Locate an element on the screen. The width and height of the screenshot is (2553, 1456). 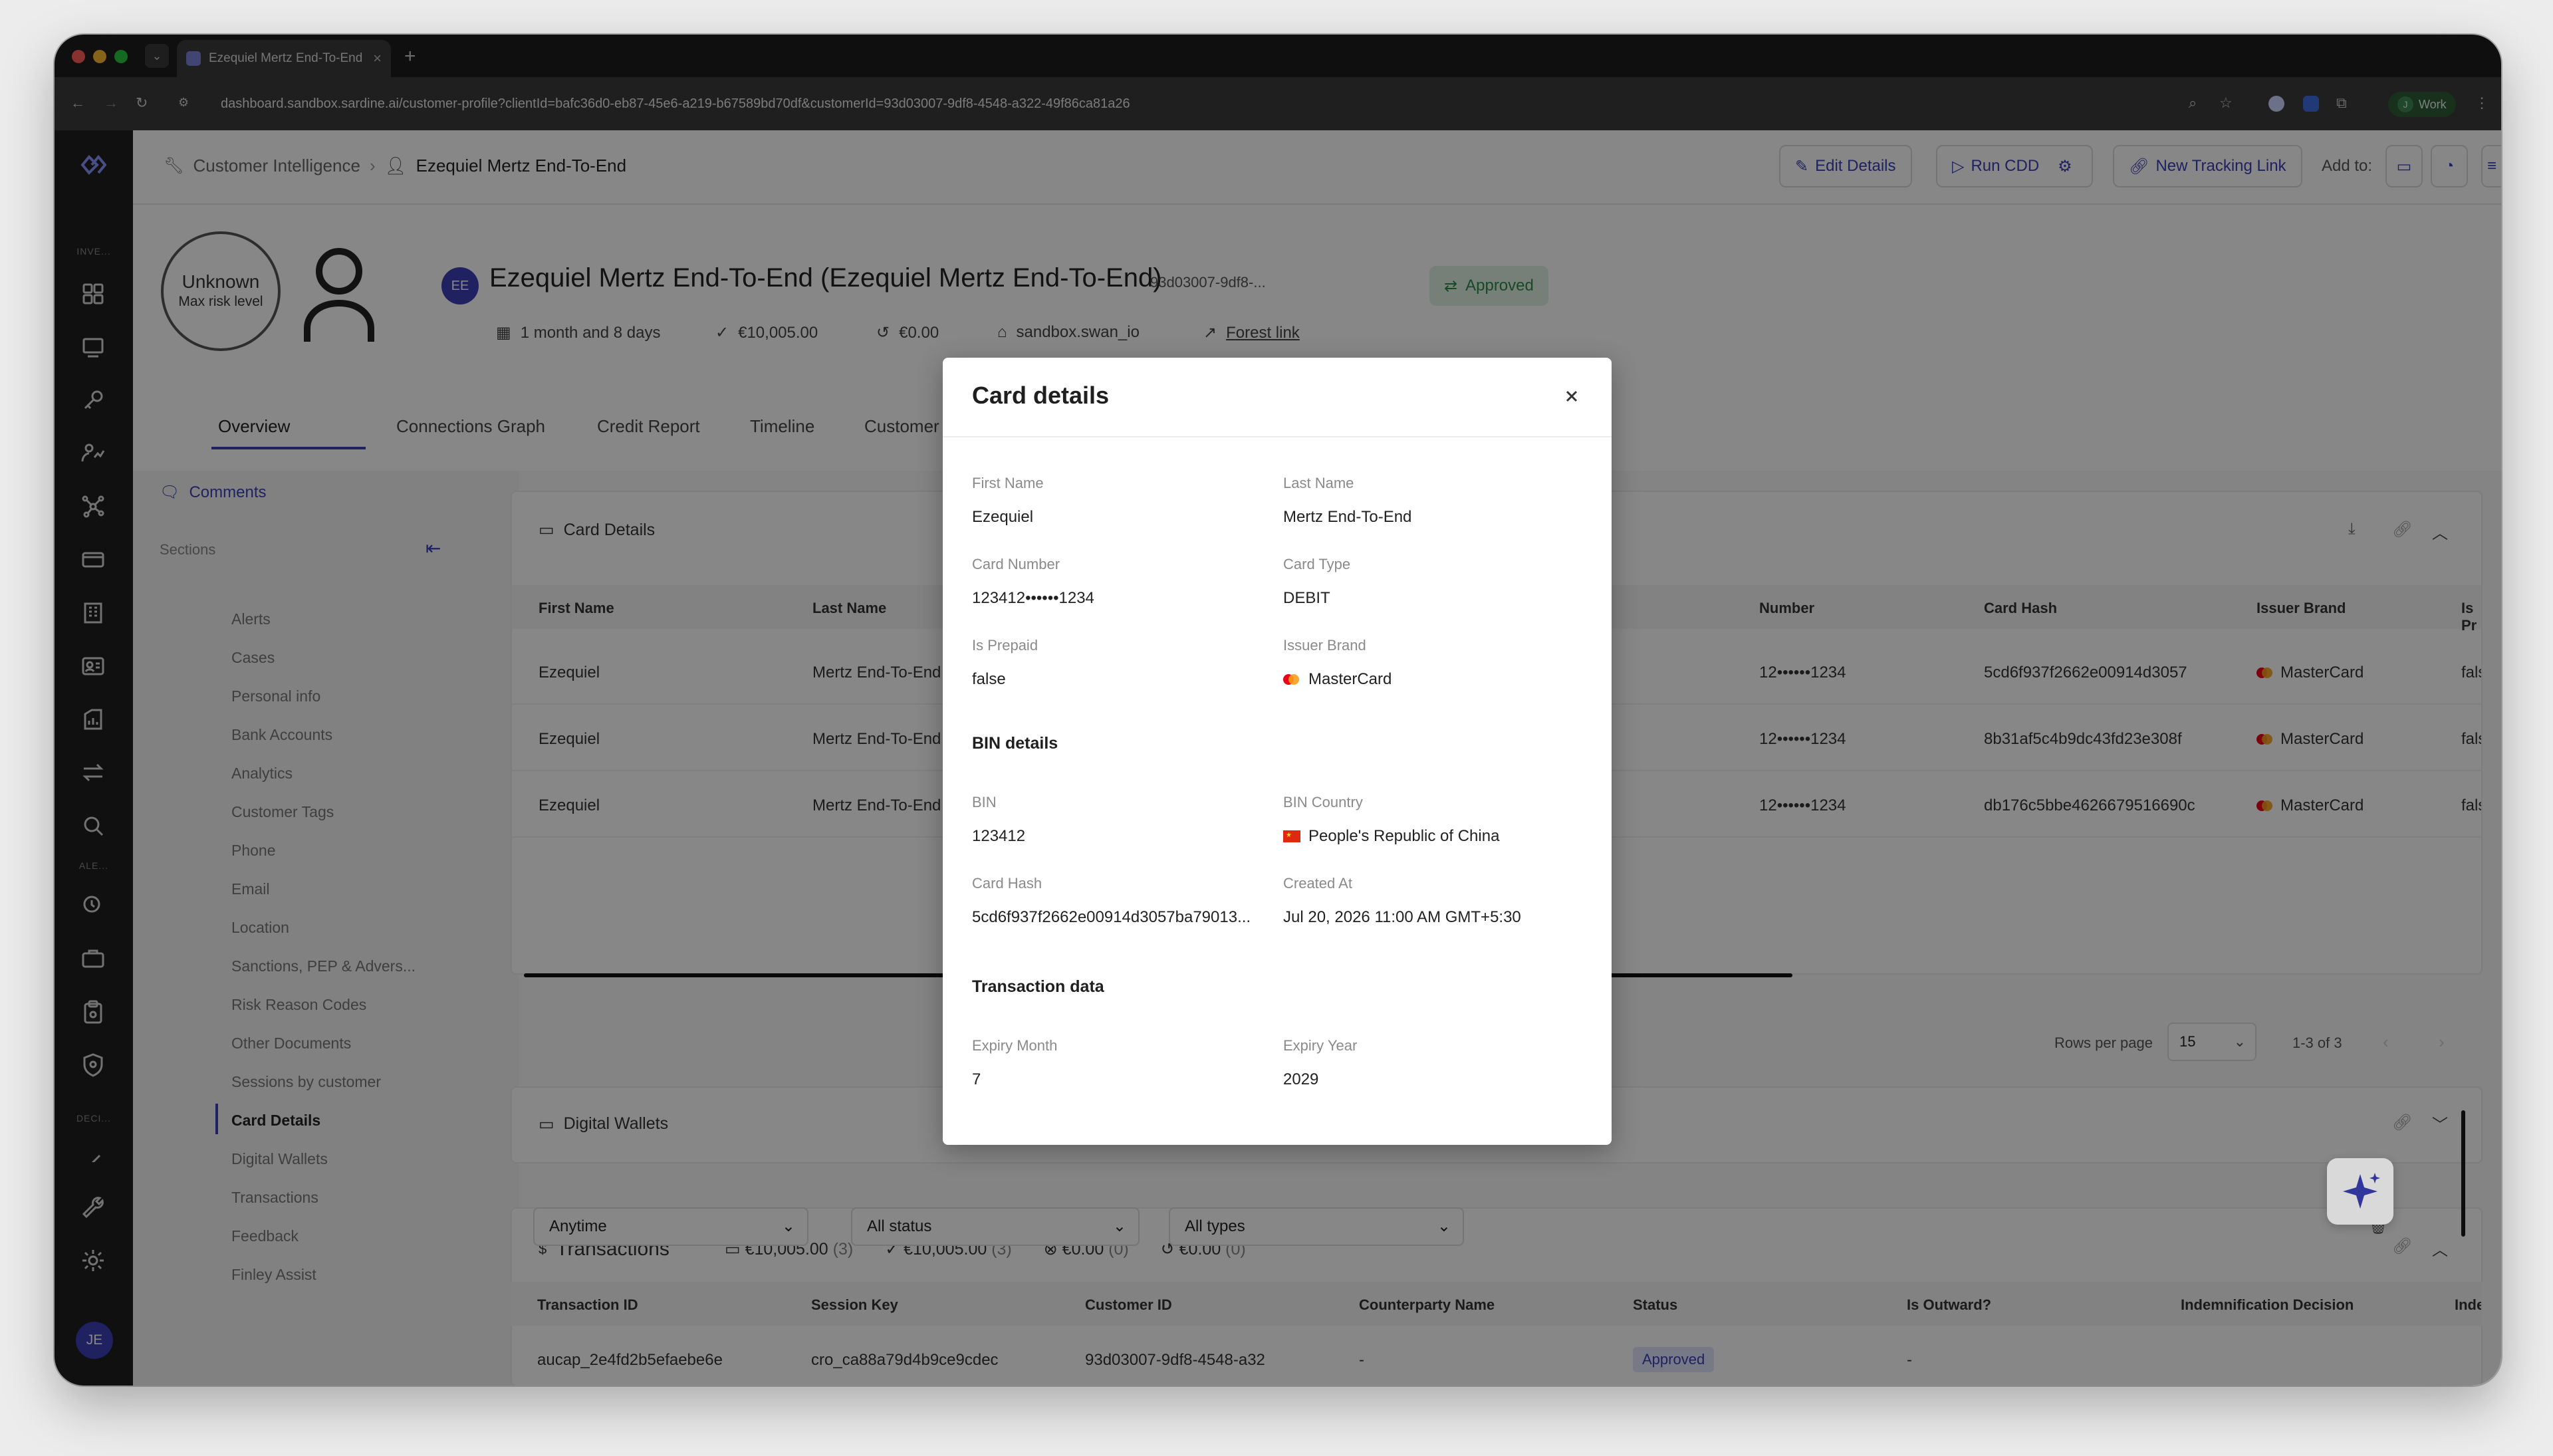
transaction-data-heading: Transaction data is located at coordinates (1038, 986).